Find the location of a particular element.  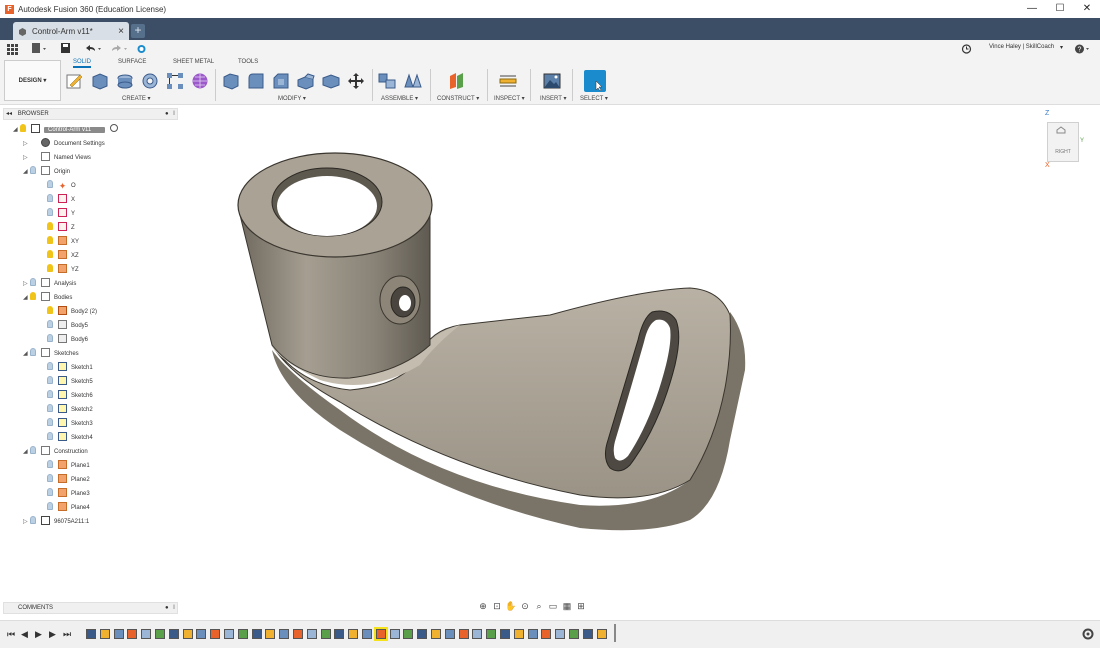

pattern-icon is located at coordinates (175, 81).